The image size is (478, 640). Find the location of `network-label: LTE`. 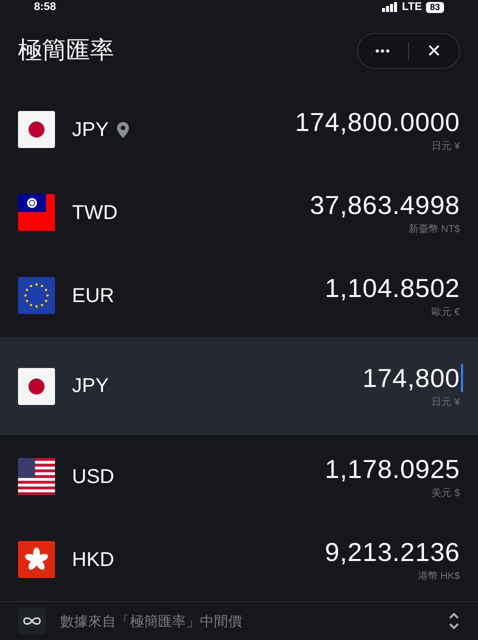

network-label: LTE is located at coordinates (412, 7).